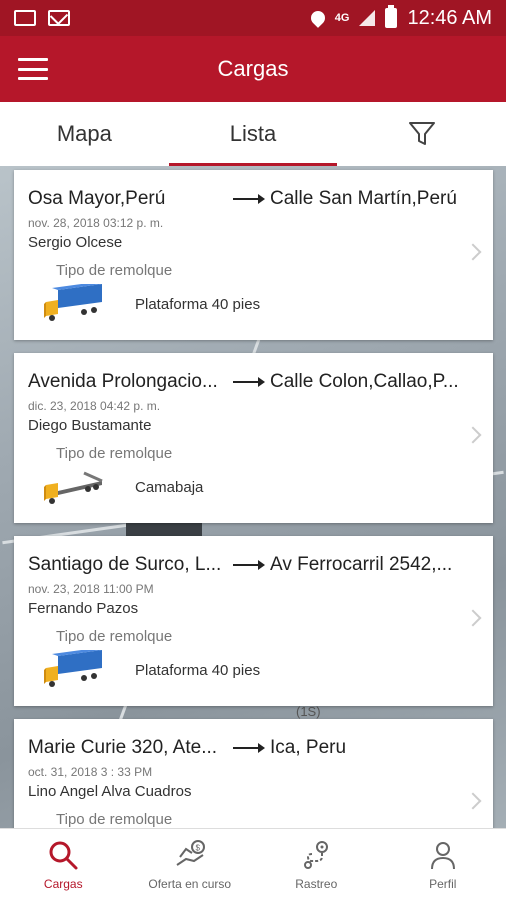  I want to click on contact-name: Lino Angel Alva Cuadros, so click(110, 791).